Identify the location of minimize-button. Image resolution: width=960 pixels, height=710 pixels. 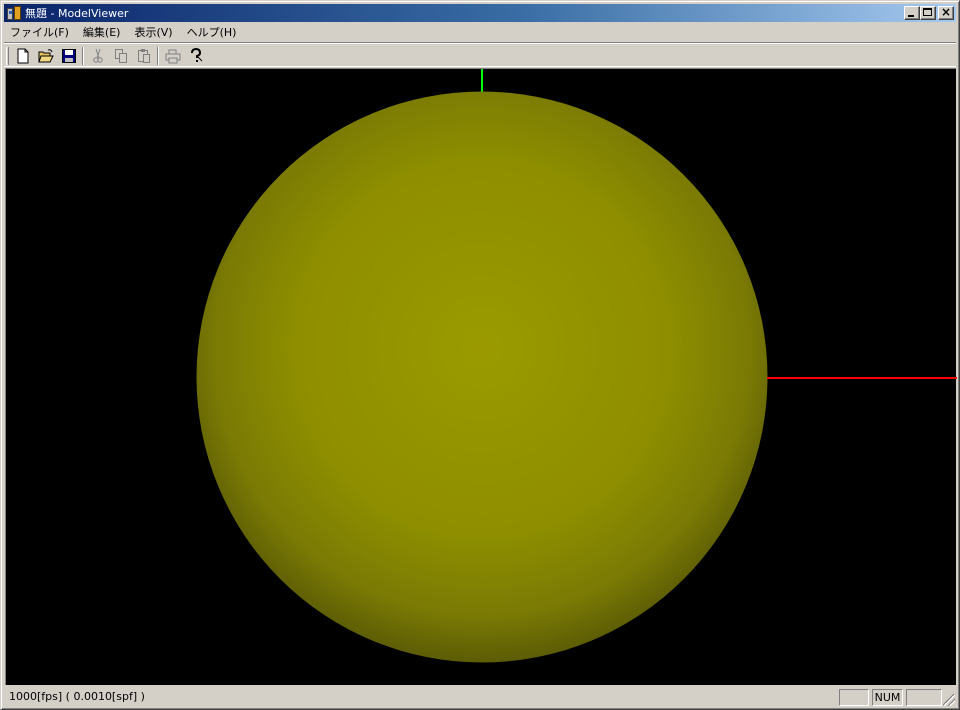
(912, 13).